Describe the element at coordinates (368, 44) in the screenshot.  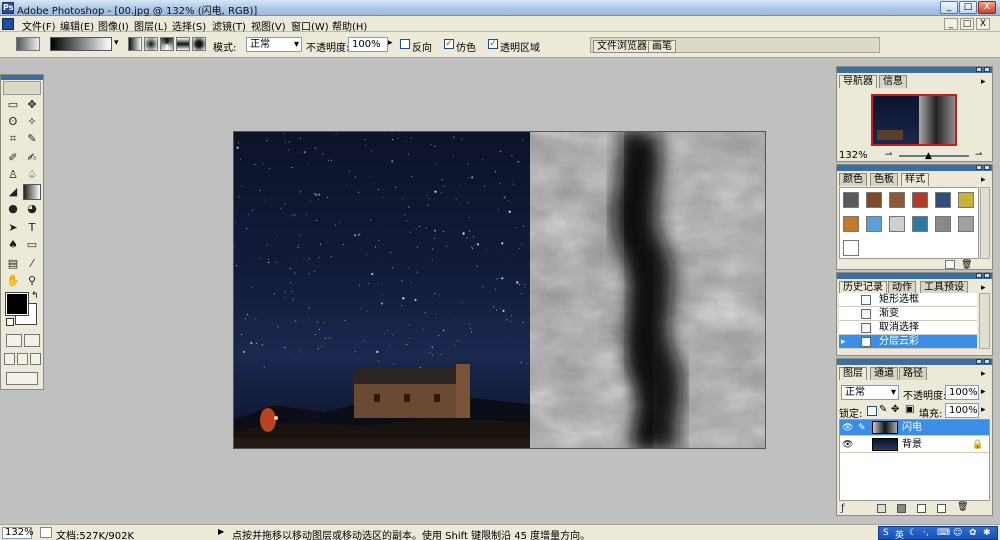
I see `opacity-input: 100%` at that location.